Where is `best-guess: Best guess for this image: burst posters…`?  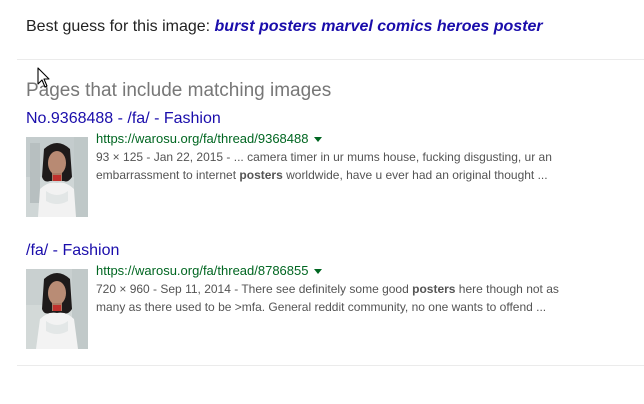
best-guess: Best guess for this image: burst posters… is located at coordinates (284, 27).